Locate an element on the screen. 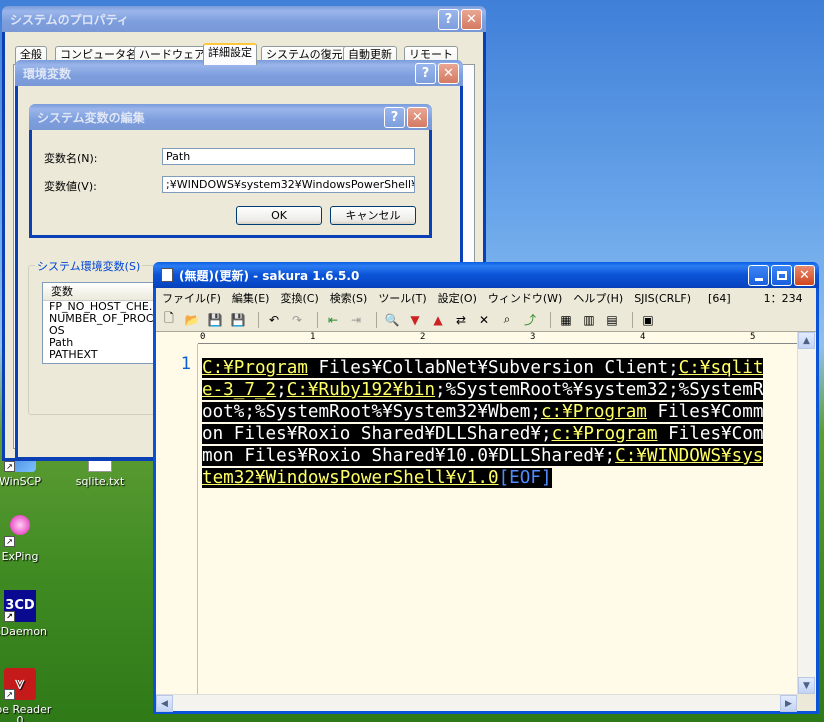 The image size is (824, 722). path-segment-link: e-3_7_2 is located at coordinates (239, 390).